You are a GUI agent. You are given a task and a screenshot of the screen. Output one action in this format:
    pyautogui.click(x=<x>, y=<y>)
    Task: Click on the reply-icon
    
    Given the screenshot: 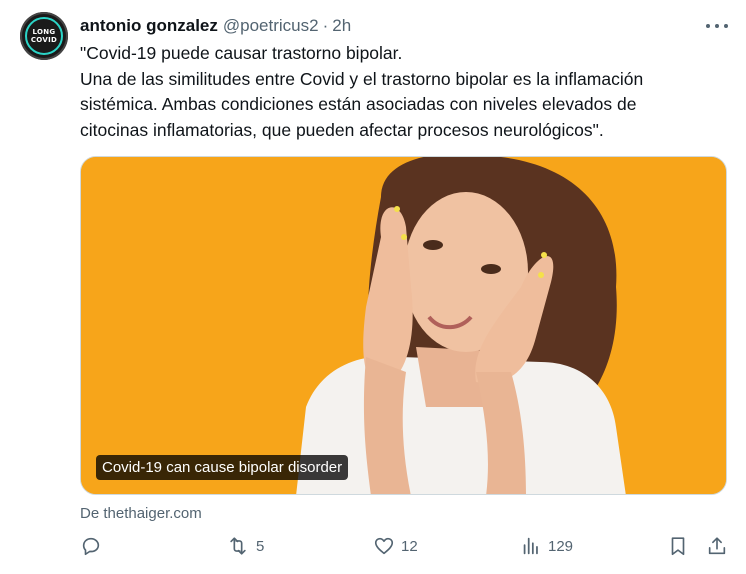 What is the action you would take?
    pyautogui.click(x=91, y=546)
    